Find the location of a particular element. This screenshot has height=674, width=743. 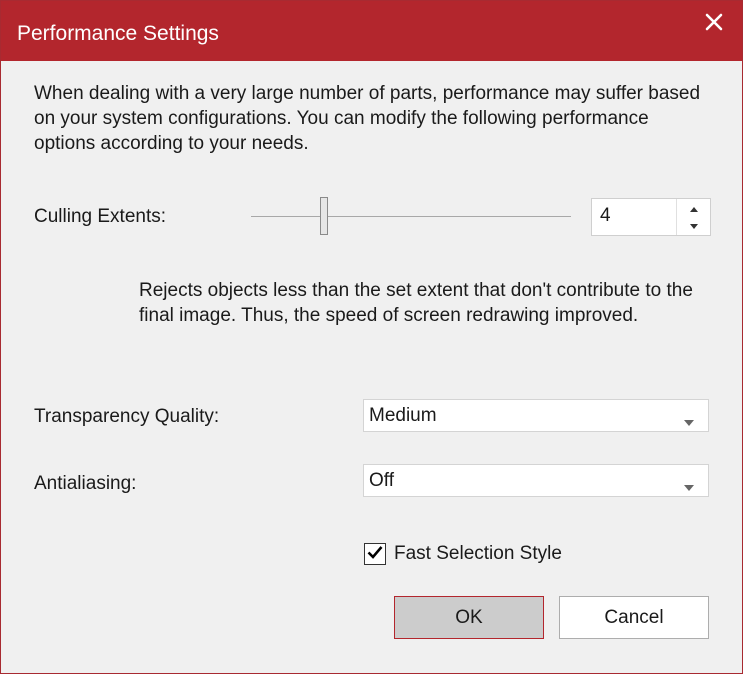

fast-selection-style-checkbox is located at coordinates (375, 554).